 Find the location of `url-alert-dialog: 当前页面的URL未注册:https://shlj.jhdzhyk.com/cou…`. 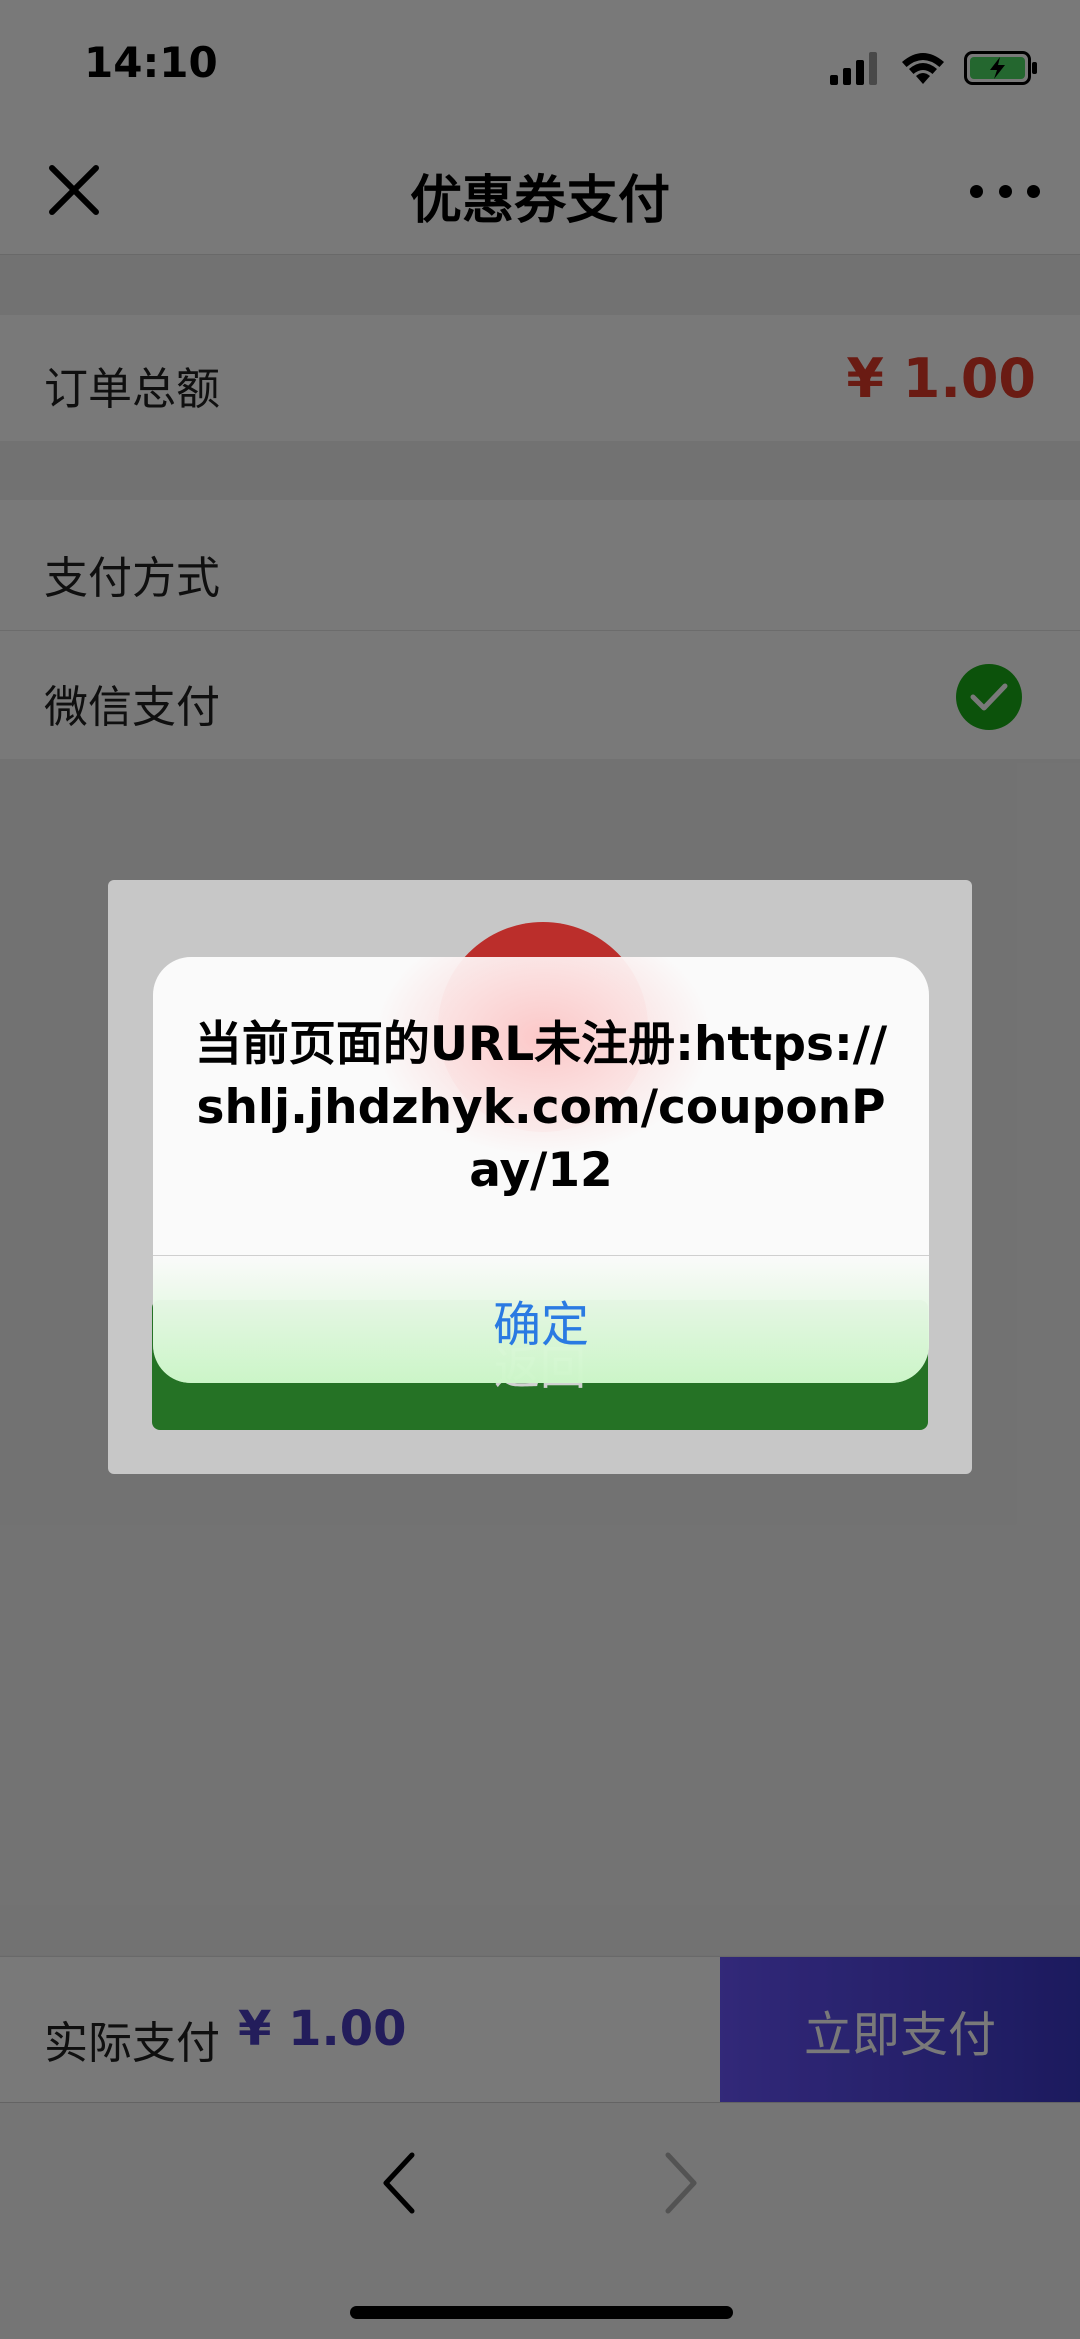

url-alert-dialog: 当前页面的URL未注册:https://shlj.jhdzhyk.com/cou… is located at coordinates (541, 1170).